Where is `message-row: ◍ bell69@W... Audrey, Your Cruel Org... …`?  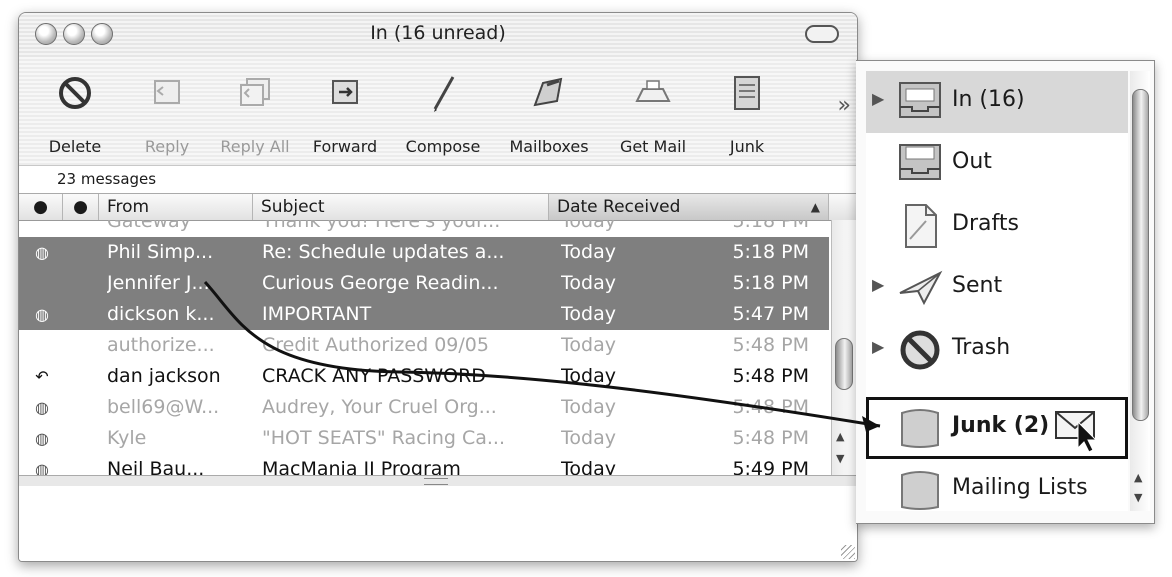
message-row: ◍ bell69@W... Audrey, Your Cruel Org... … is located at coordinates (424, 407).